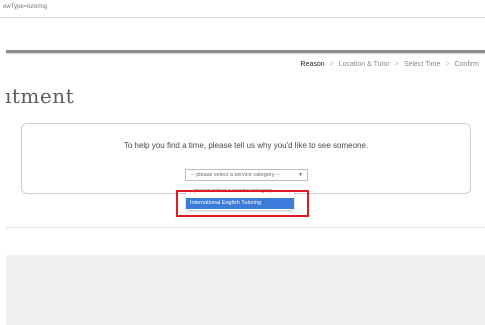 The height and width of the screenshot is (325, 485). I want to click on step-select-time: Select Time, so click(422, 64).